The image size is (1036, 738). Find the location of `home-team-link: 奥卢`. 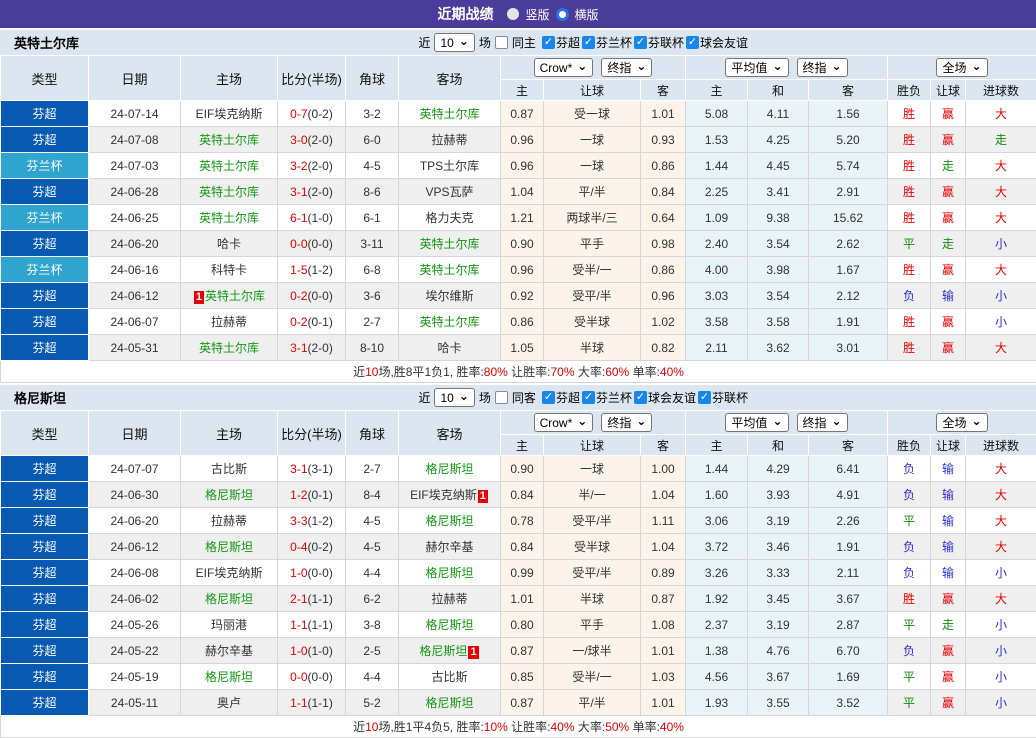

home-team-link: 奥卢 is located at coordinates (229, 703).